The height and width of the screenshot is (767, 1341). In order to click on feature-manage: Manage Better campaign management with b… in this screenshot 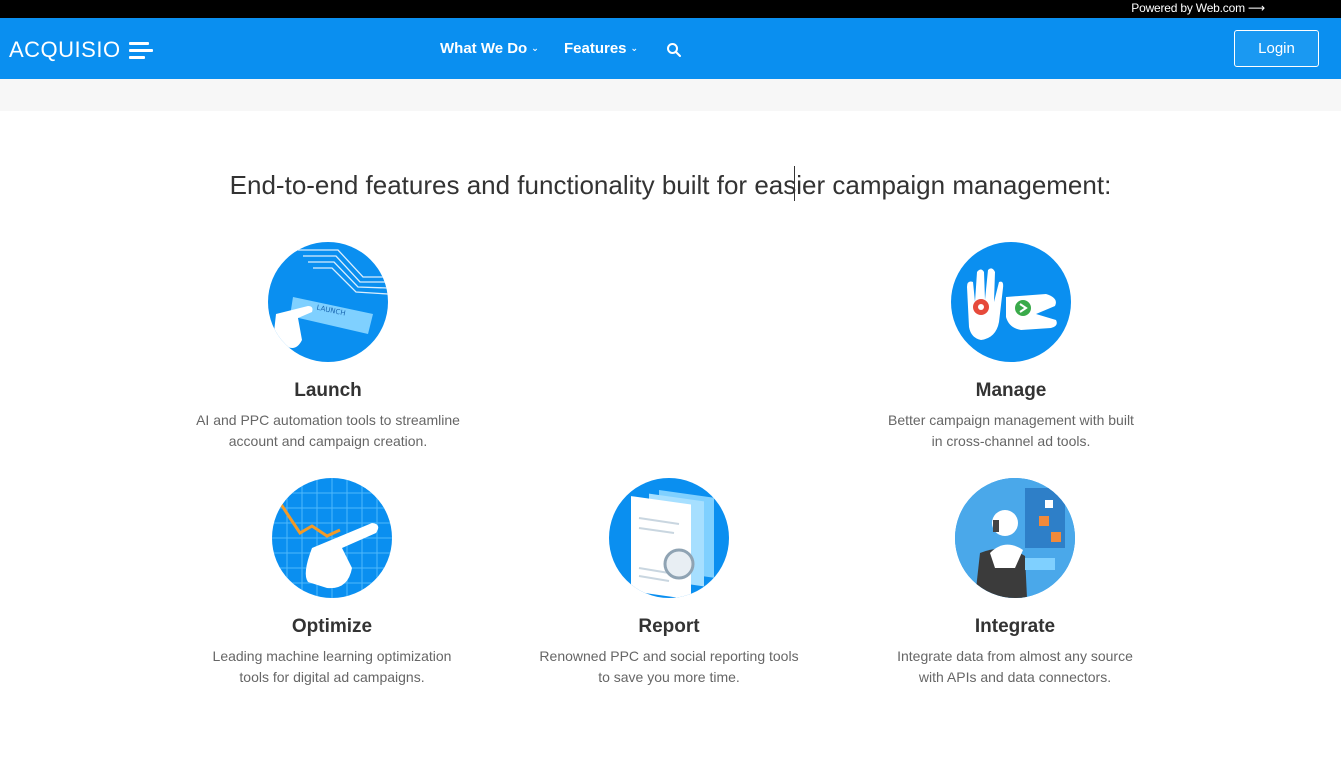, I will do `click(1011, 416)`.